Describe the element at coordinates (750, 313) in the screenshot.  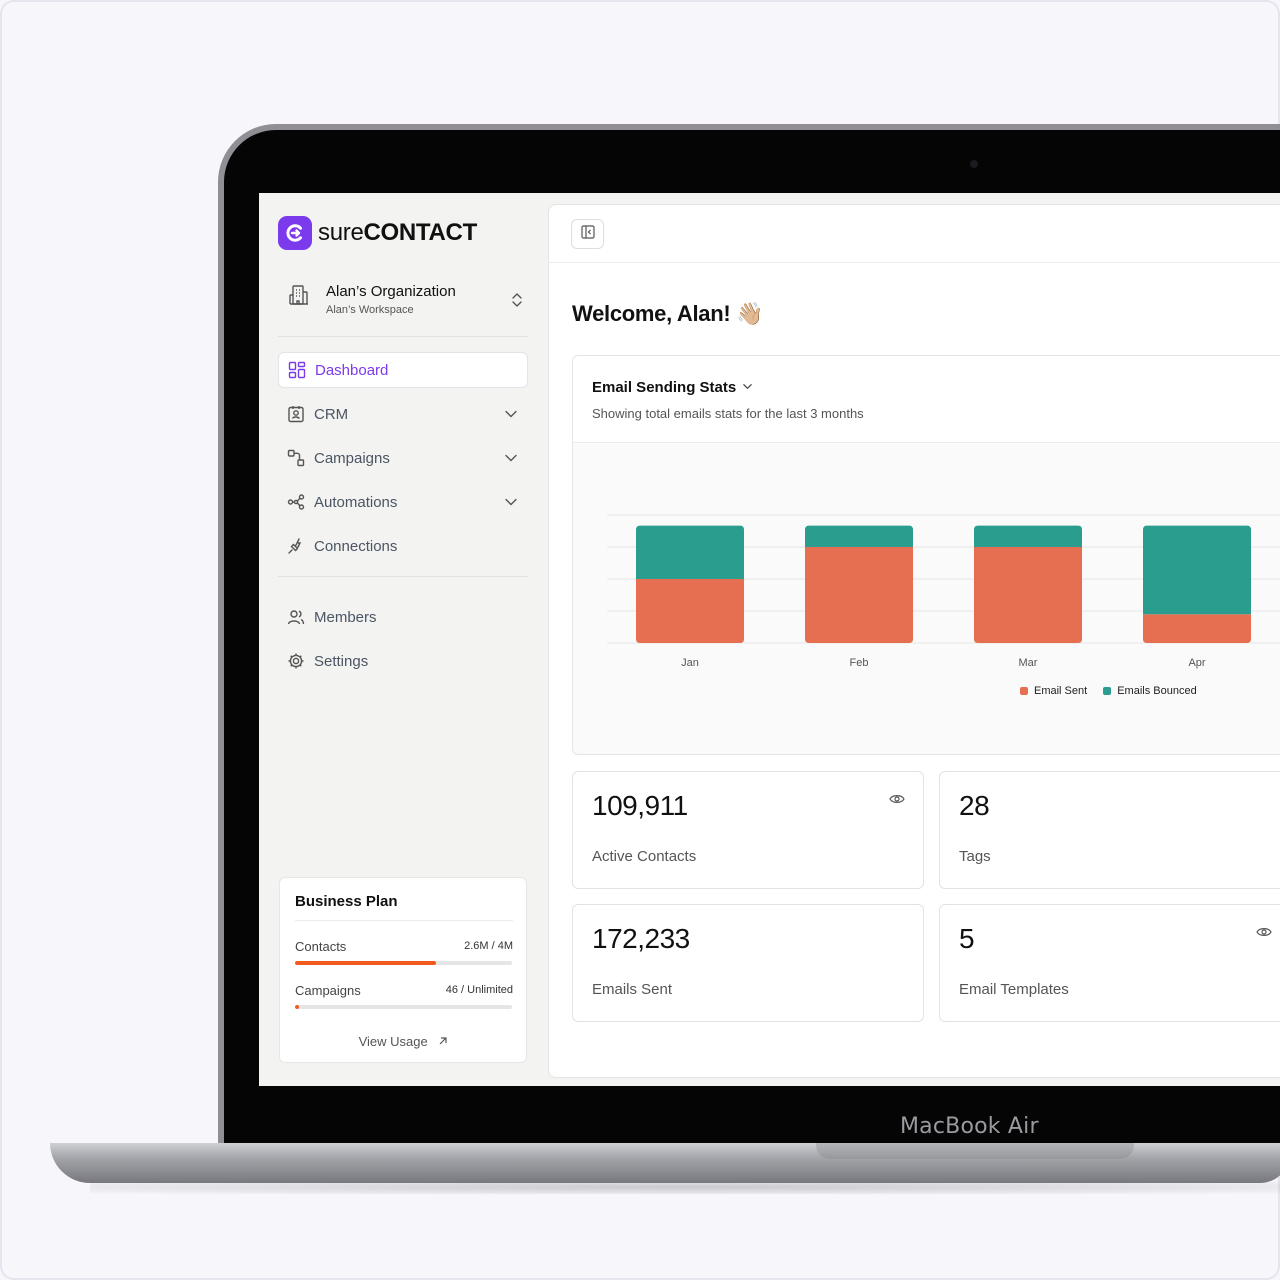
I see `wave-emoji-icon: 👋🏼` at that location.